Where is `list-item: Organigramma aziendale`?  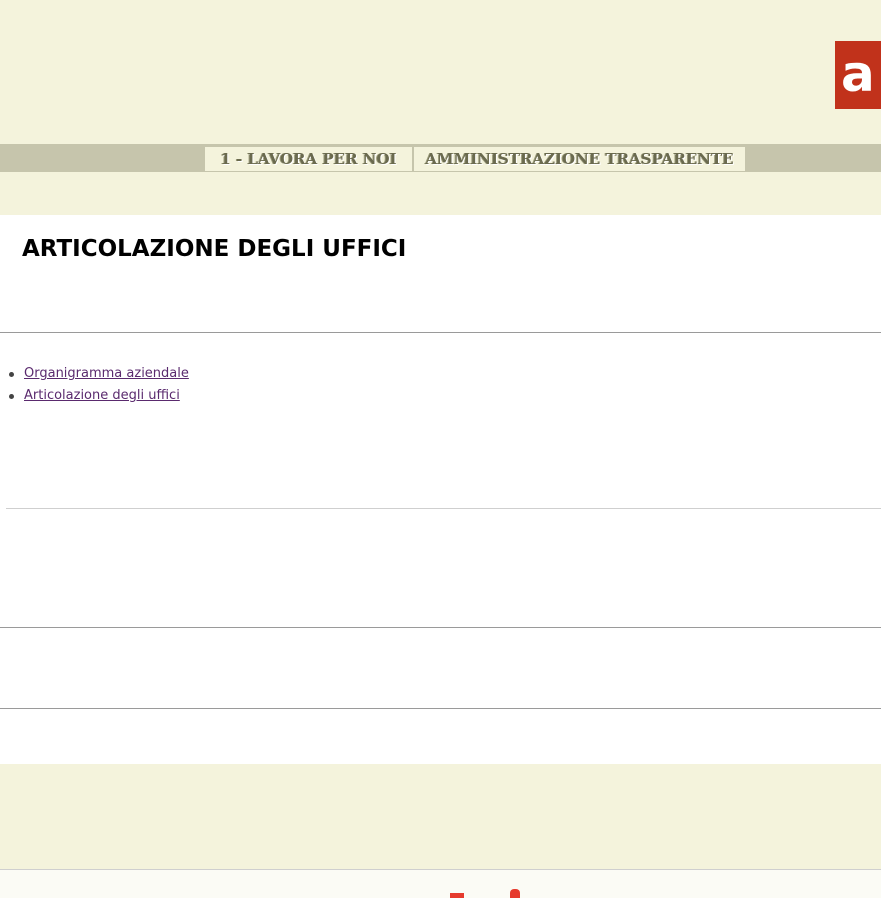 list-item: Organigramma aziendale is located at coordinates (97, 374).